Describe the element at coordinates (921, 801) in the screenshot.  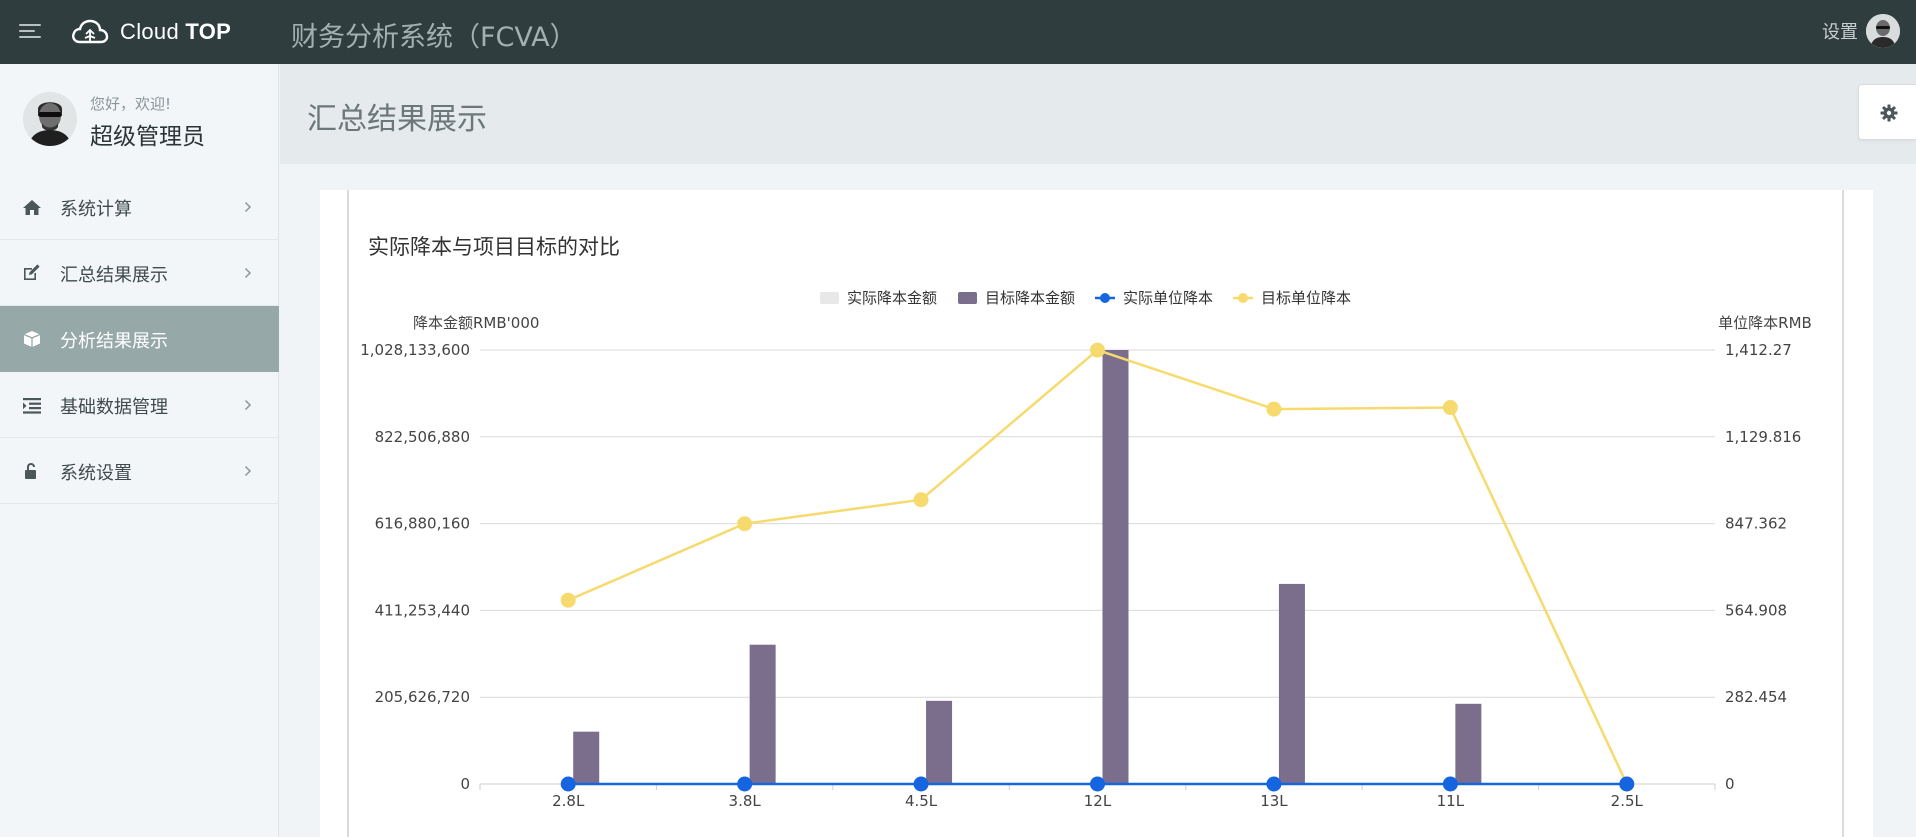
I see `x-tick-label: 4.5L` at that location.